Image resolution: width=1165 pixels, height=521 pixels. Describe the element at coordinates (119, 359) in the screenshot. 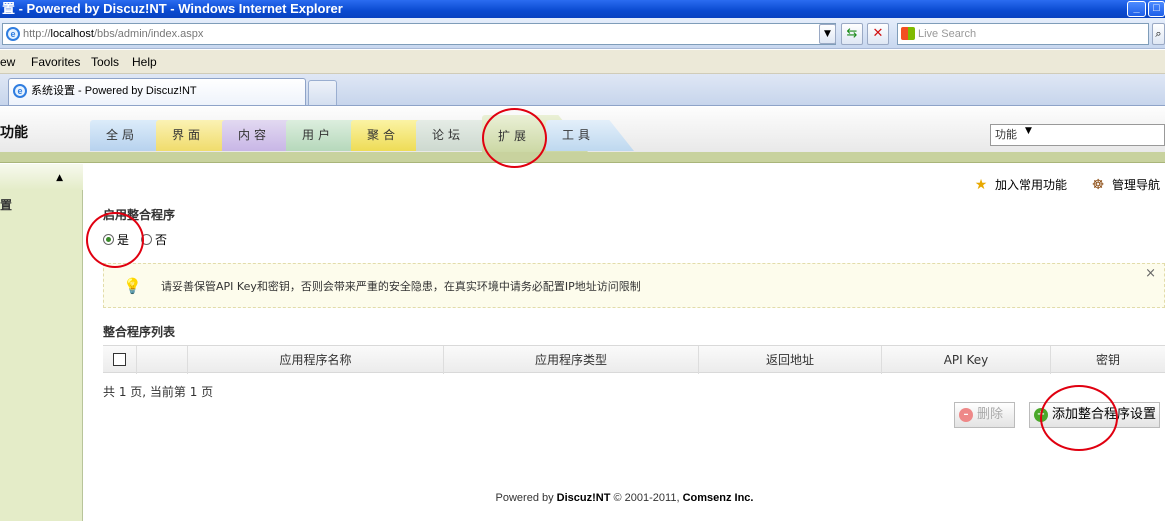

I see `select-all-checkbox` at that location.